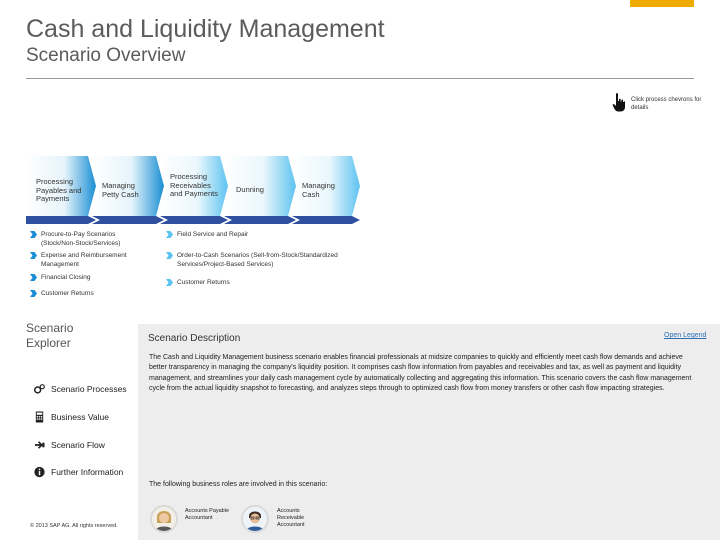 This screenshot has height=540, width=720. What do you see at coordinates (662, 3) in the screenshot?
I see `accent-bar` at bounding box center [662, 3].